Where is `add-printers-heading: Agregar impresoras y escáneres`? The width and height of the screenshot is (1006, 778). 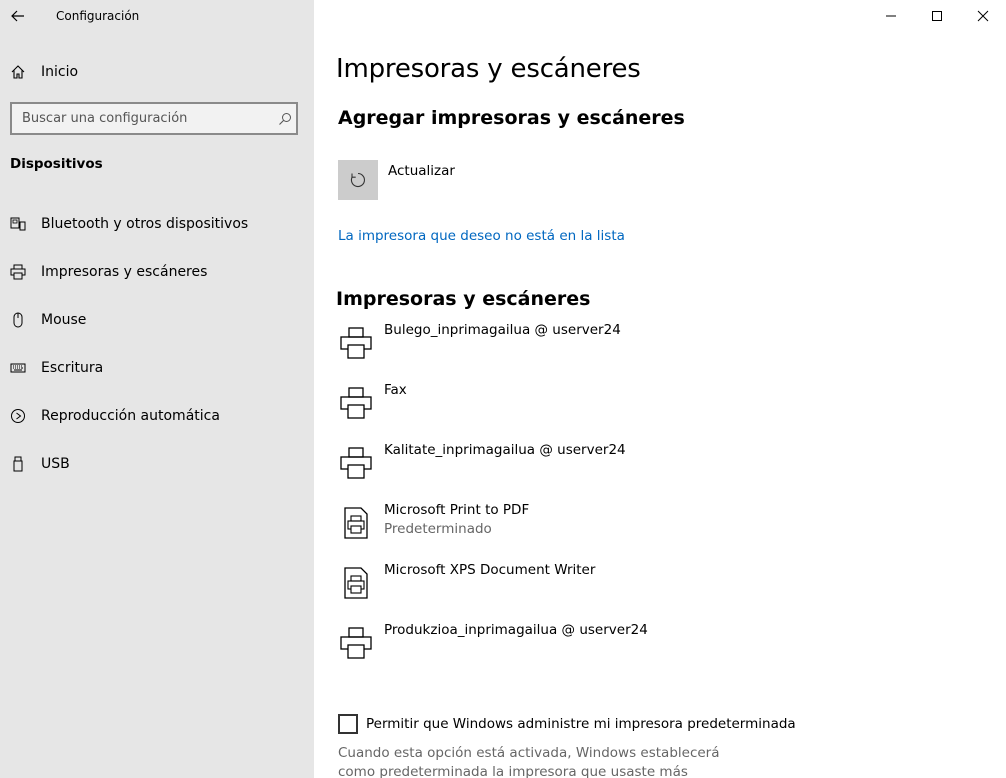
add-printers-heading: Agregar impresoras y escáneres is located at coordinates (511, 118).